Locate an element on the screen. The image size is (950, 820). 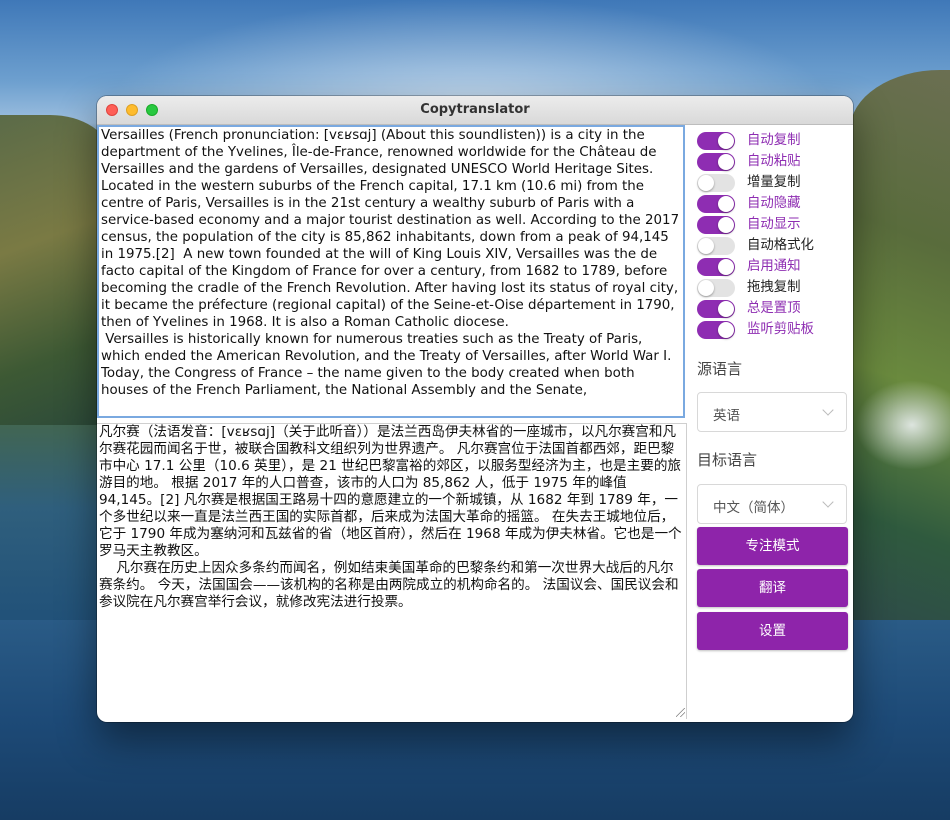
toggle-label: 自动显示 is located at coordinates (774, 224).